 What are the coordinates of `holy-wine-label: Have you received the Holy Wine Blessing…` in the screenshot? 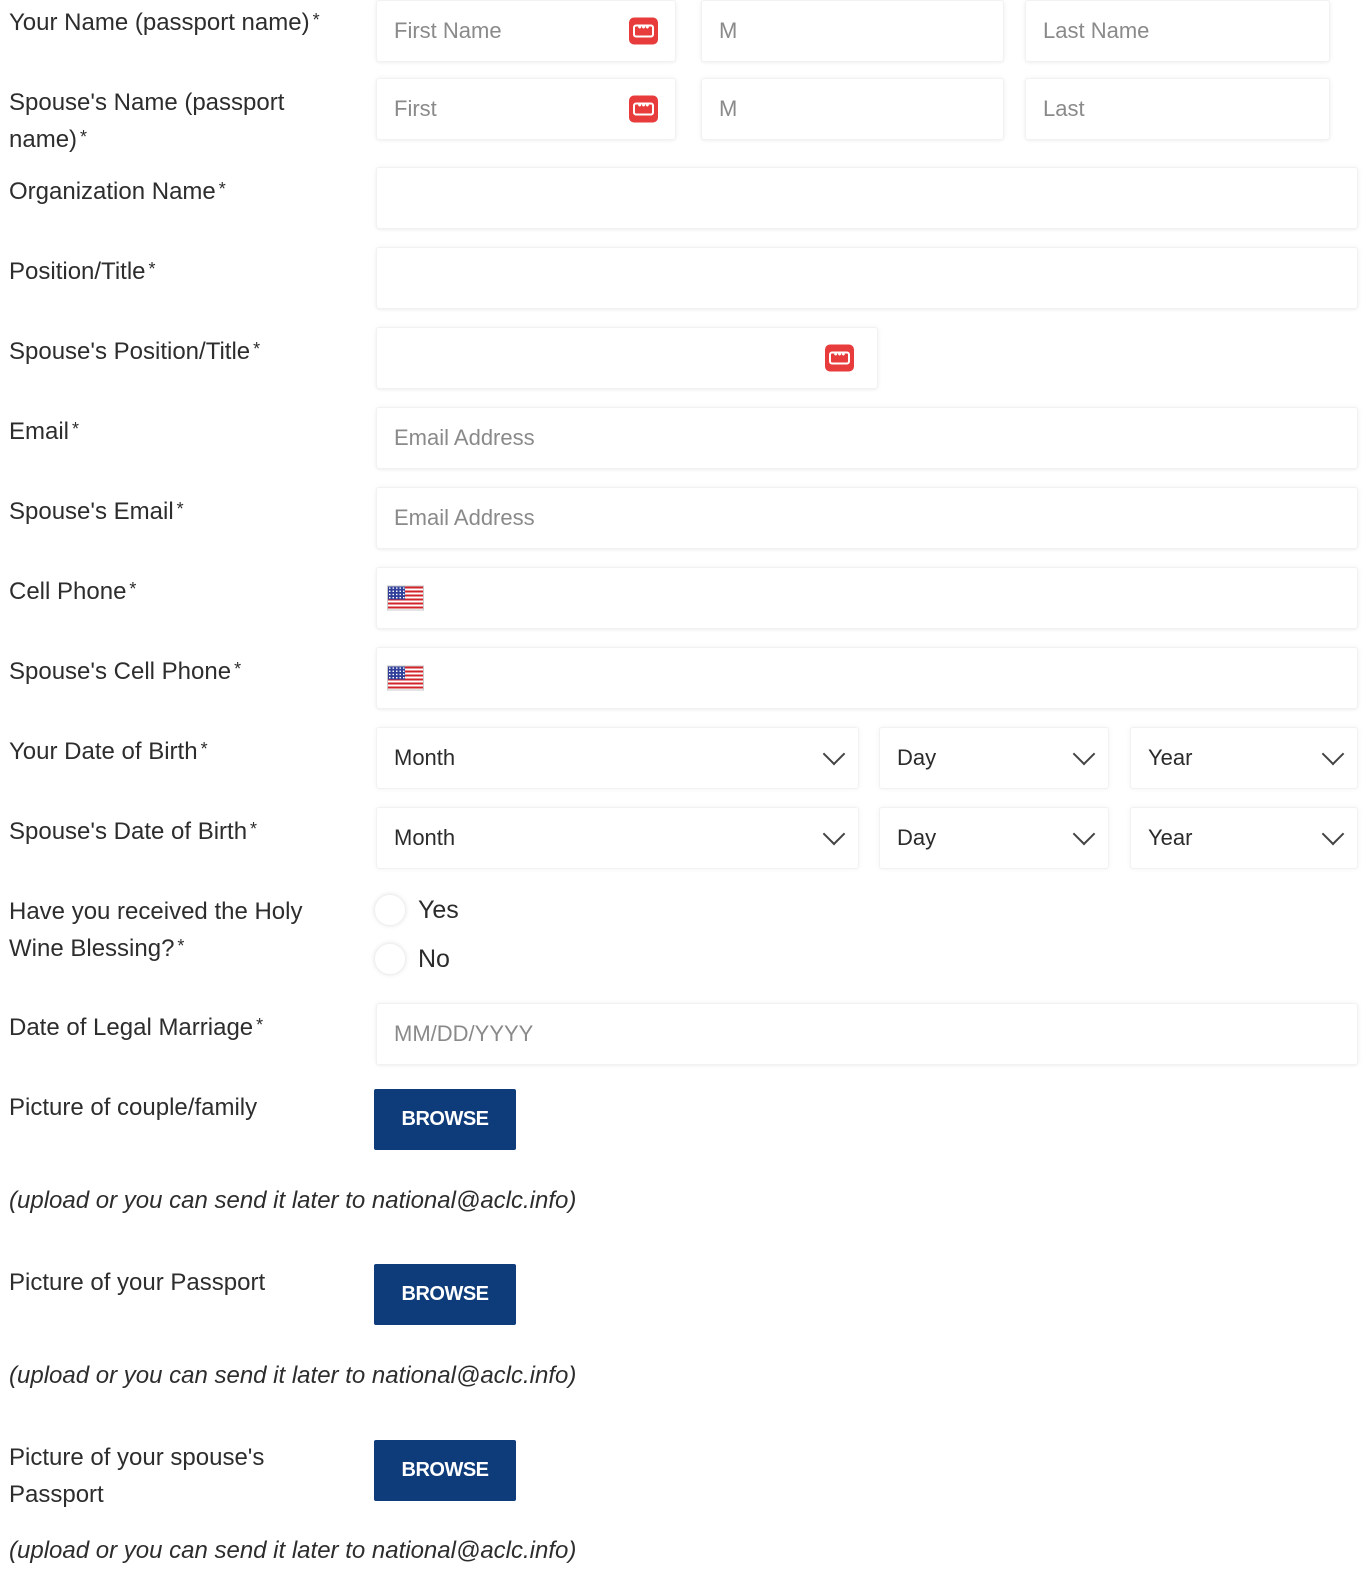 It's located at (156, 930).